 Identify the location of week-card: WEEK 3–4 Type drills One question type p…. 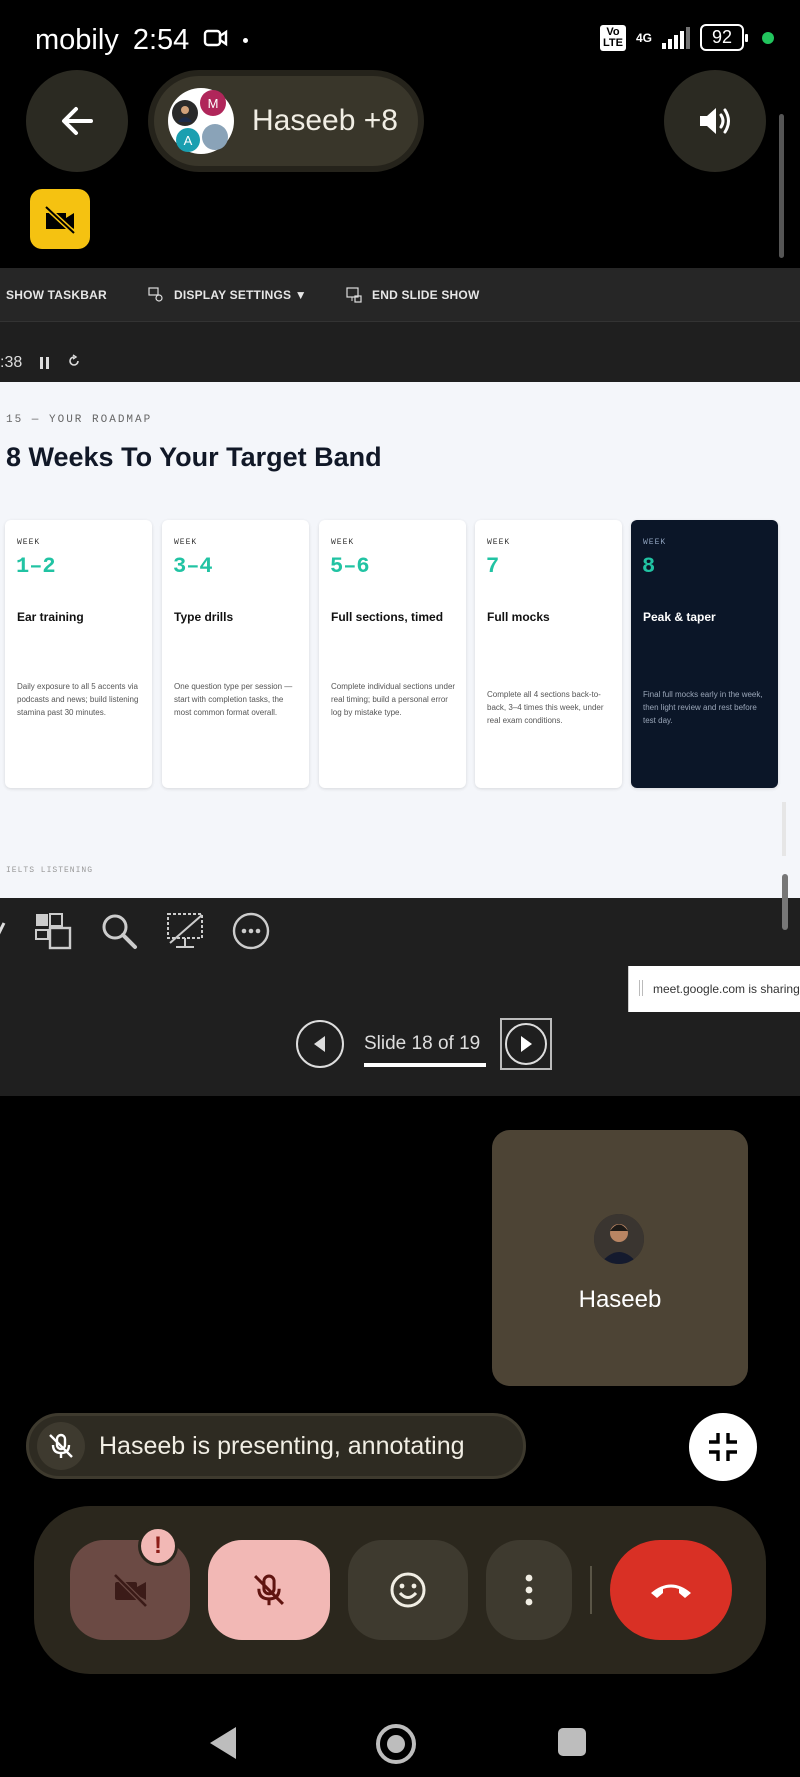
(235, 654).